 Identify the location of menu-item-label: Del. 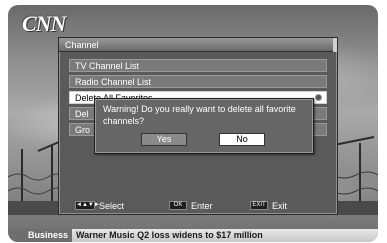
(82, 114).